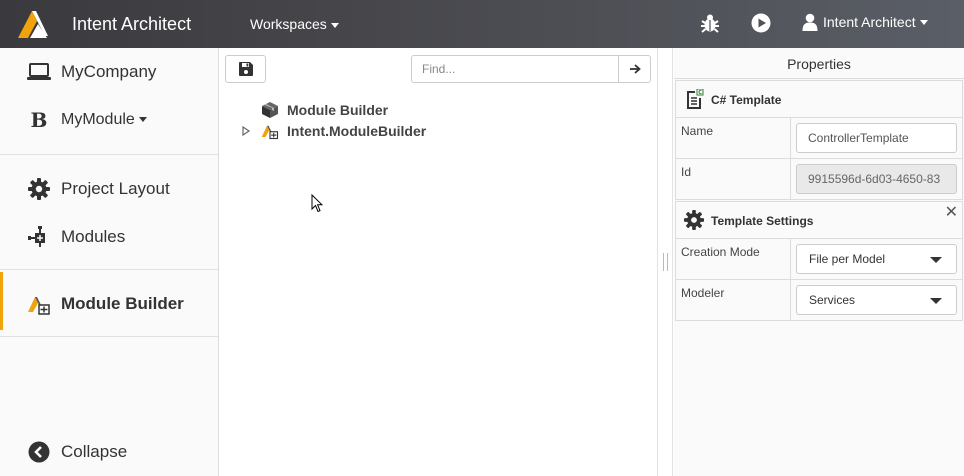 This screenshot has height=476, width=964. What do you see at coordinates (122, 303) in the screenshot?
I see `sidebar-item-label: Module Builder` at bounding box center [122, 303].